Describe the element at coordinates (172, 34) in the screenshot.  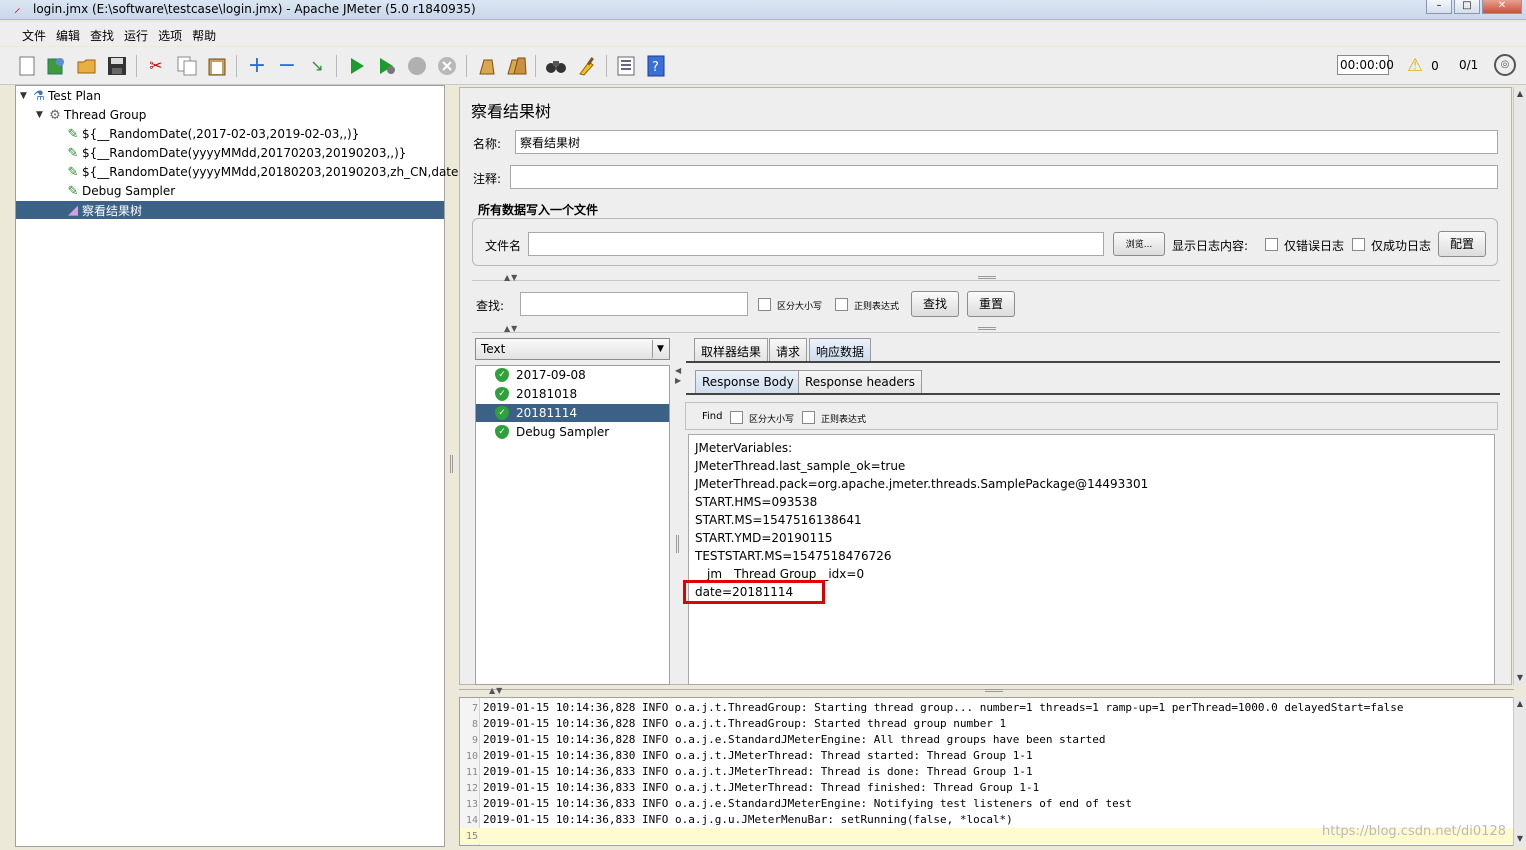
I see `menu-options: 选项` at that location.